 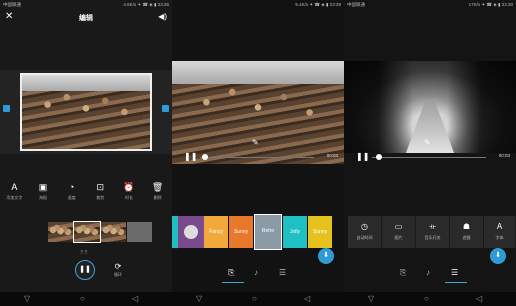 I want to click on option-label: 图片, so click(x=398, y=237).